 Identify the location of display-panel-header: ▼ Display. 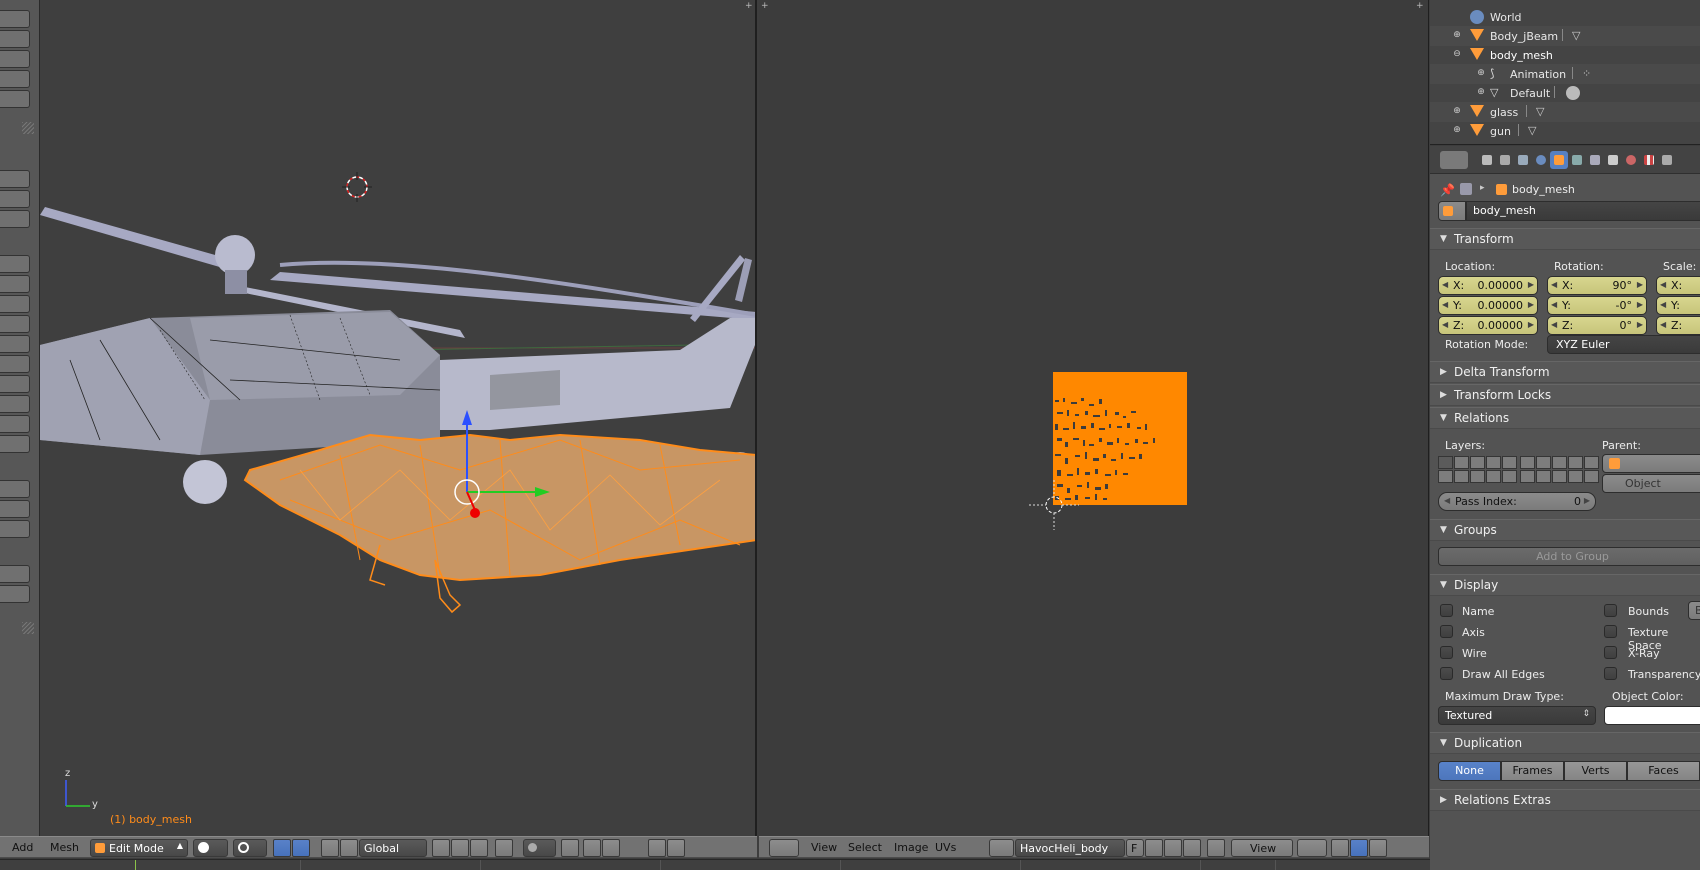
(1565, 585).